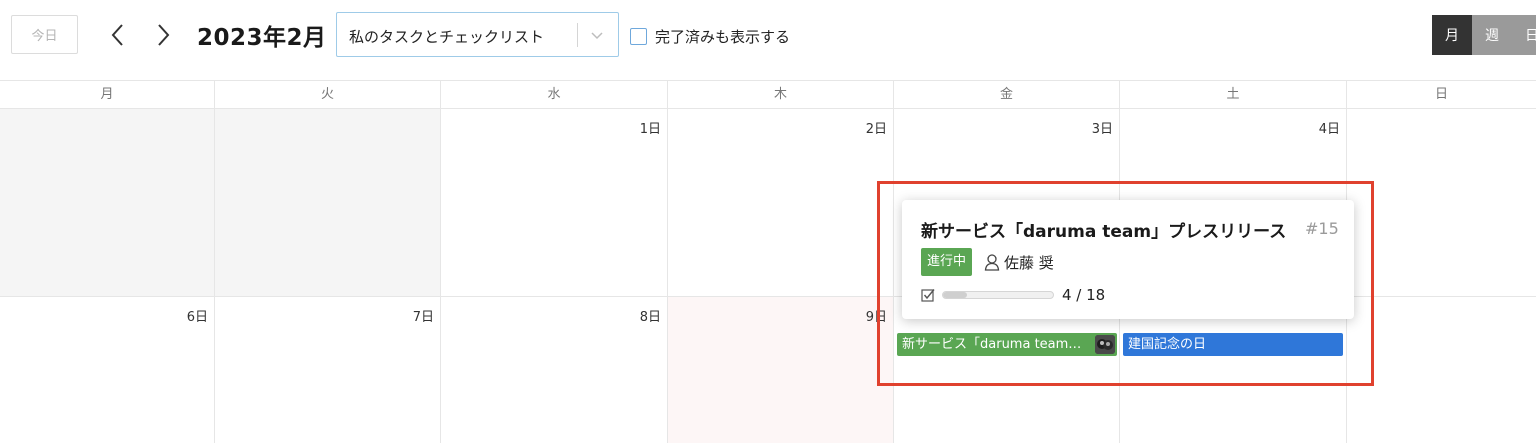  I want to click on weekday-header: 月 火 水 木 金 土 日, so click(768, 94).